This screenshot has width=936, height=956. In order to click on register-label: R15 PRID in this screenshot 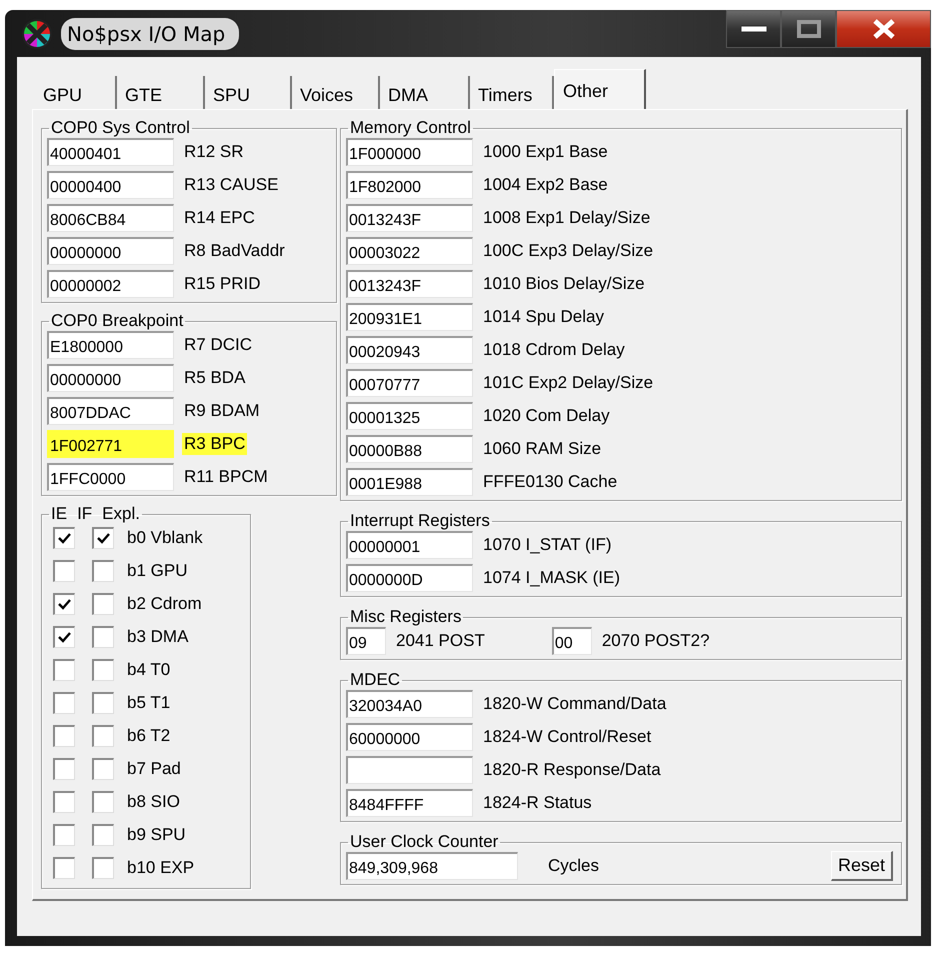, I will do `click(222, 284)`.